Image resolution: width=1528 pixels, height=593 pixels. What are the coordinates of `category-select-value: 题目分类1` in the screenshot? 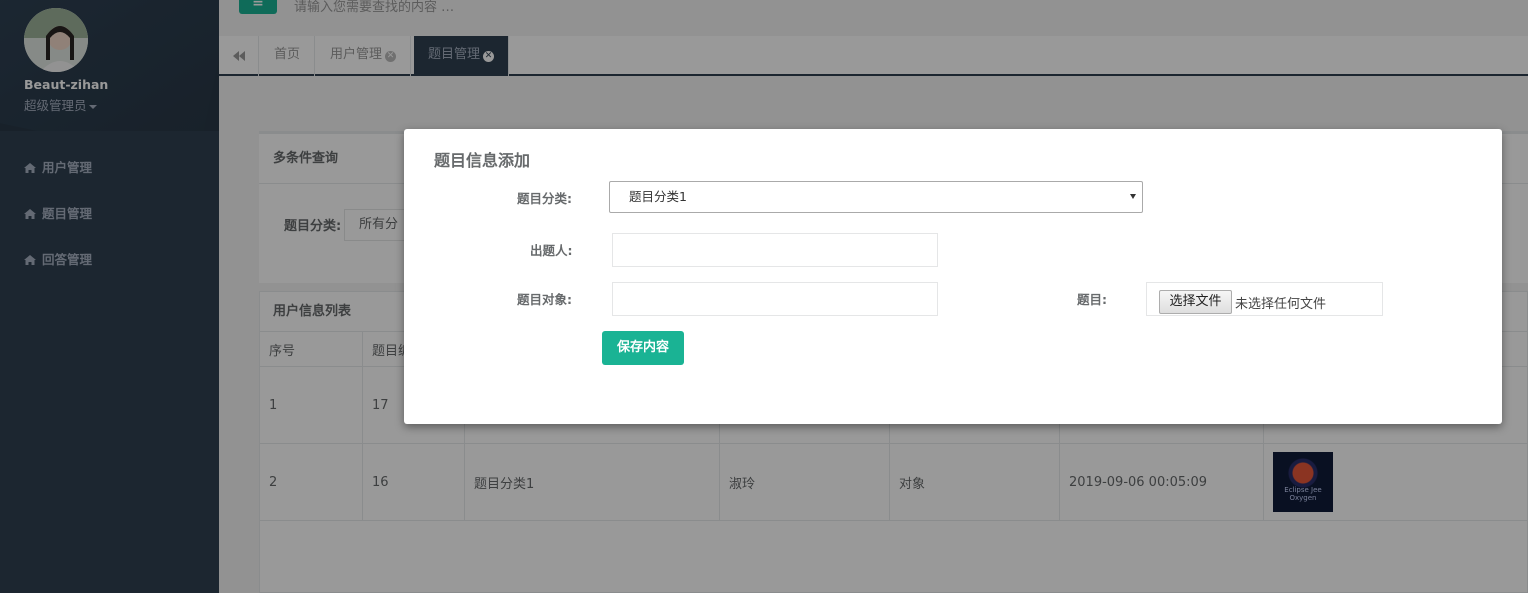 It's located at (658, 196).